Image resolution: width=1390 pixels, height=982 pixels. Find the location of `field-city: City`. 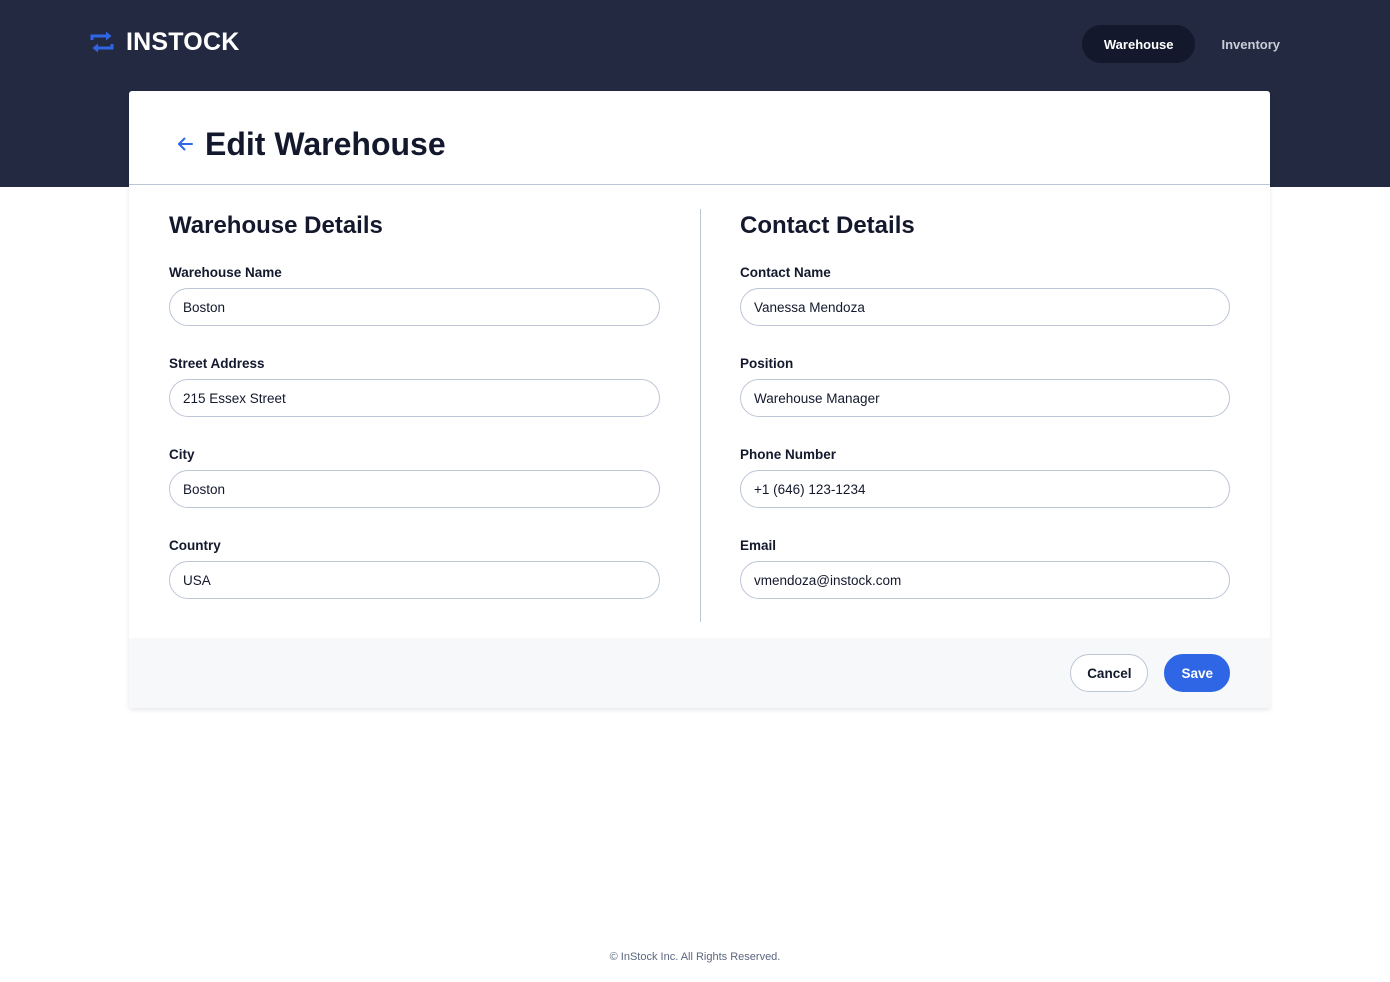

field-city: City is located at coordinates (414, 491).